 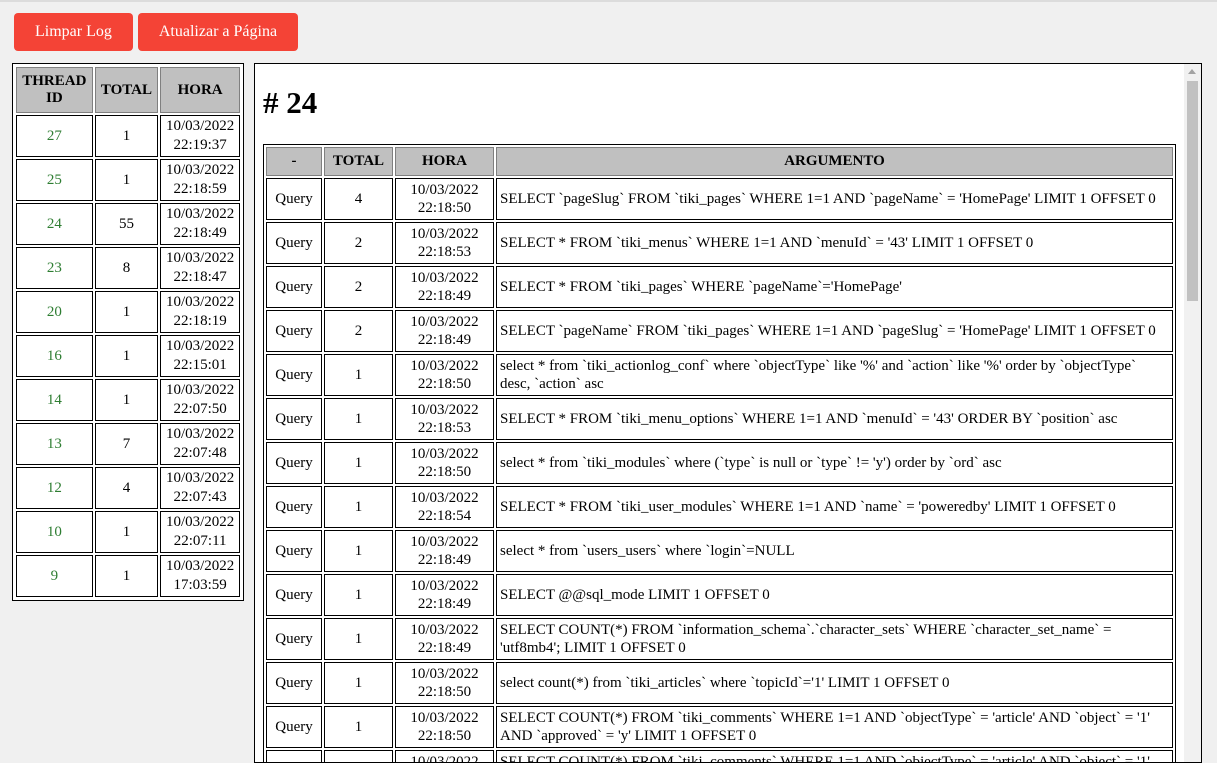 What do you see at coordinates (834, 161) in the screenshot?
I see `header-argumento: ARGUMENTO` at bounding box center [834, 161].